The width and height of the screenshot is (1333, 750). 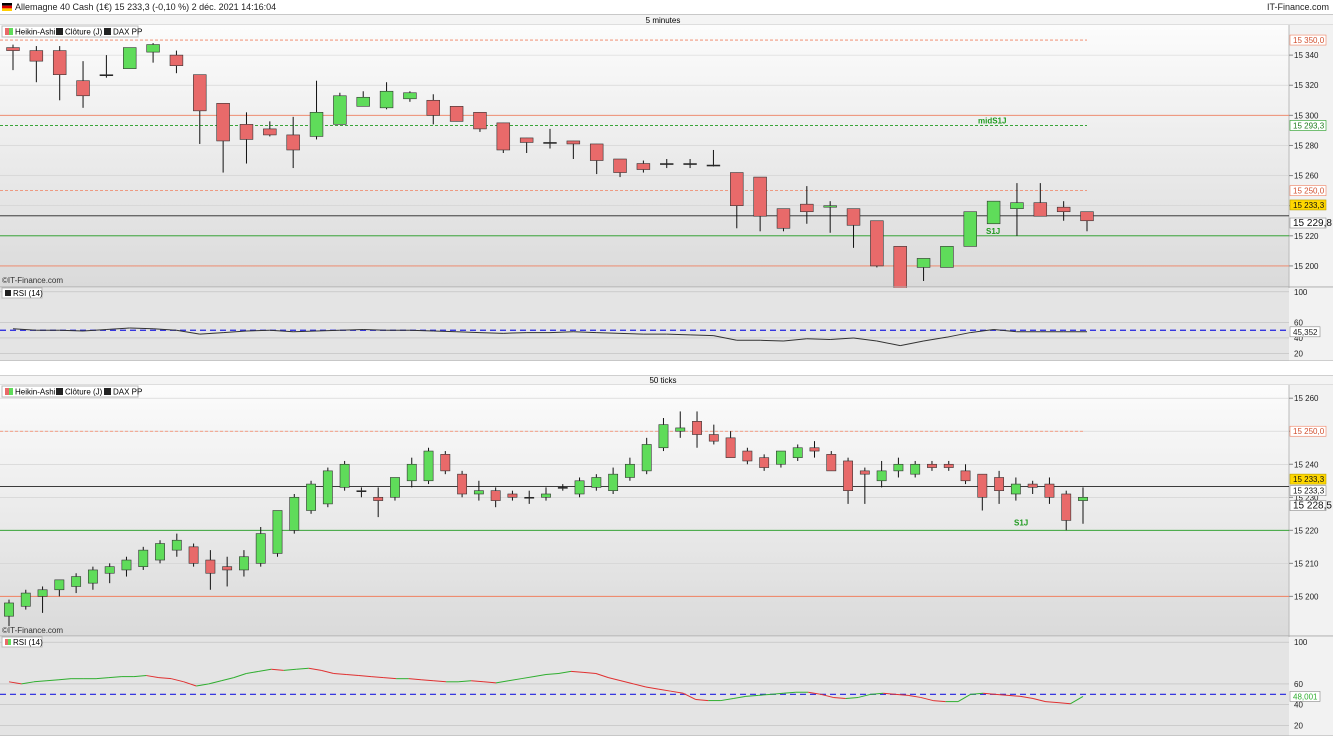 I want to click on cursor-price-badge: 15 228,5, so click(x=1310, y=506).